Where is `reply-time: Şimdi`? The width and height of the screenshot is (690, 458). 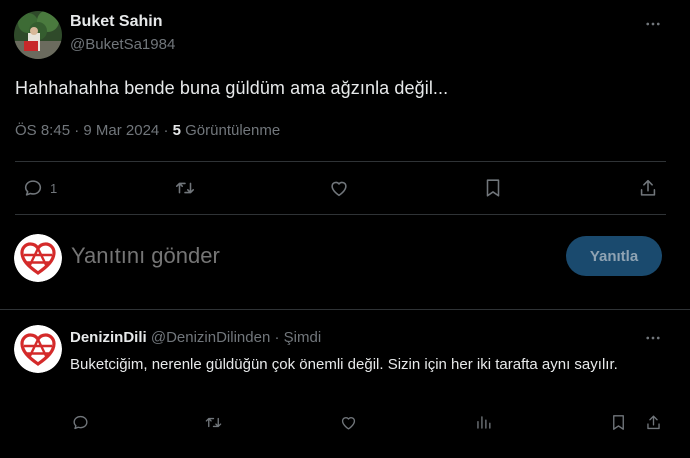 reply-time: Şimdi is located at coordinates (303, 337).